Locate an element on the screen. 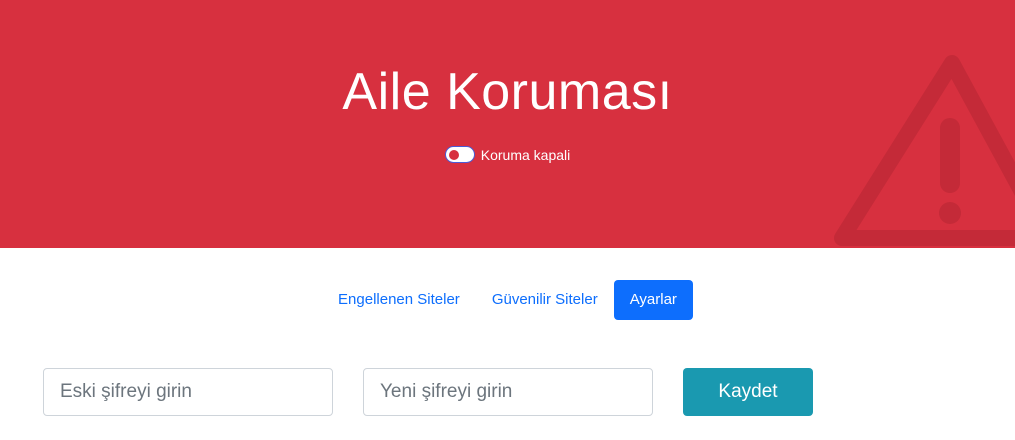  save-button: Kaydet is located at coordinates (748, 392).